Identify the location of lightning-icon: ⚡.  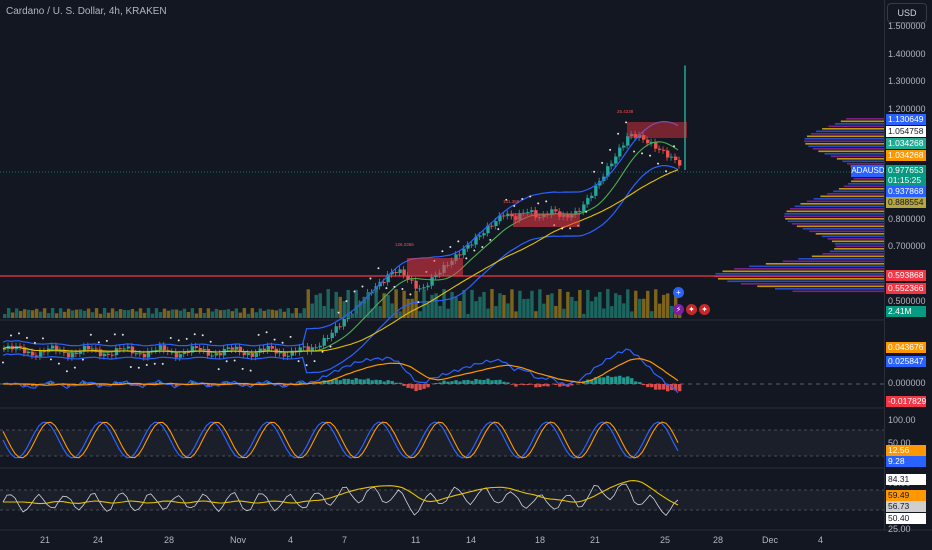
(678, 309).